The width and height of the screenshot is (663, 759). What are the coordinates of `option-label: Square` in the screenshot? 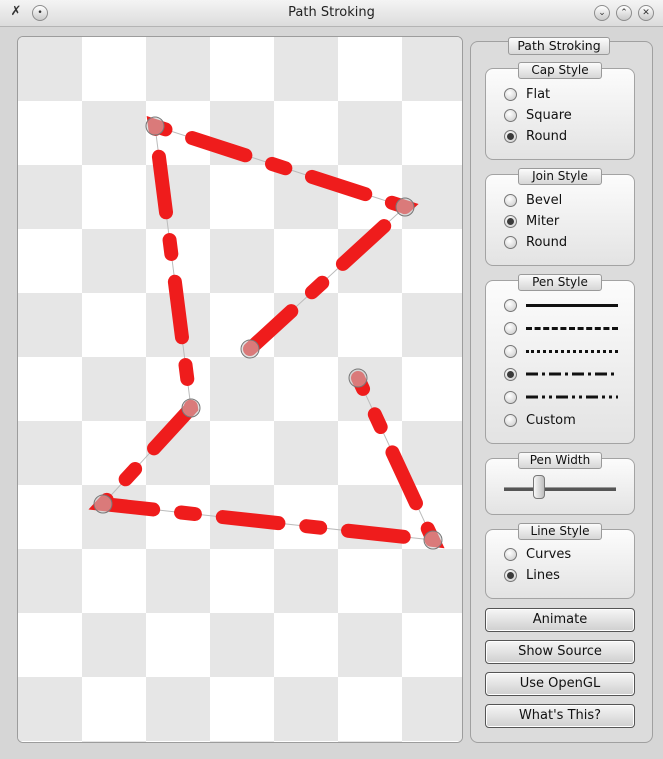 It's located at (549, 115).